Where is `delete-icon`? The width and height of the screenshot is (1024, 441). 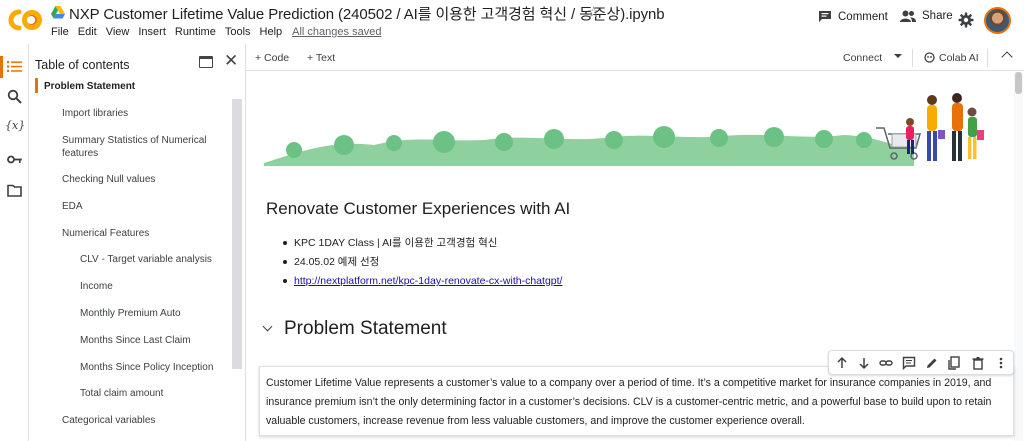 delete-icon is located at coordinates (978, 363).